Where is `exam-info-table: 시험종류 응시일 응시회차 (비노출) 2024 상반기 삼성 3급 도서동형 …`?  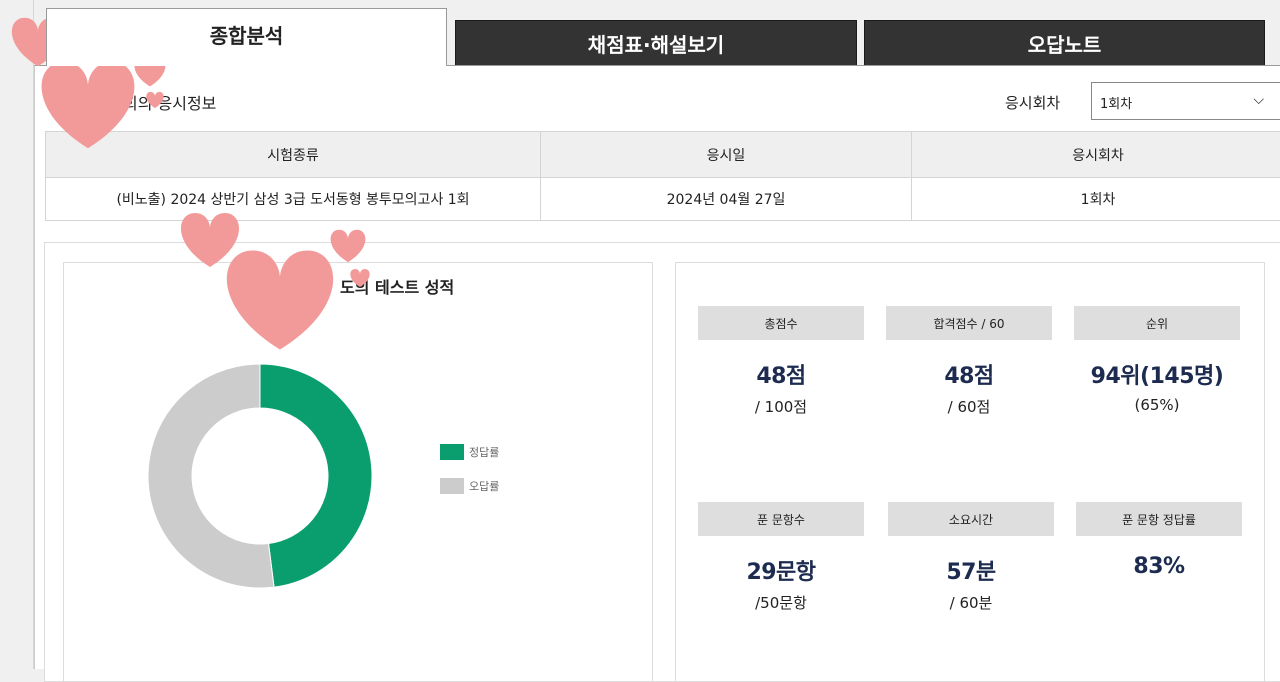 exam-info-table: 시험종류 응시일 응시회차 (비노출) 2024 상반기 삼성 3급 도서동형 … is located at coordinates (662, 176).